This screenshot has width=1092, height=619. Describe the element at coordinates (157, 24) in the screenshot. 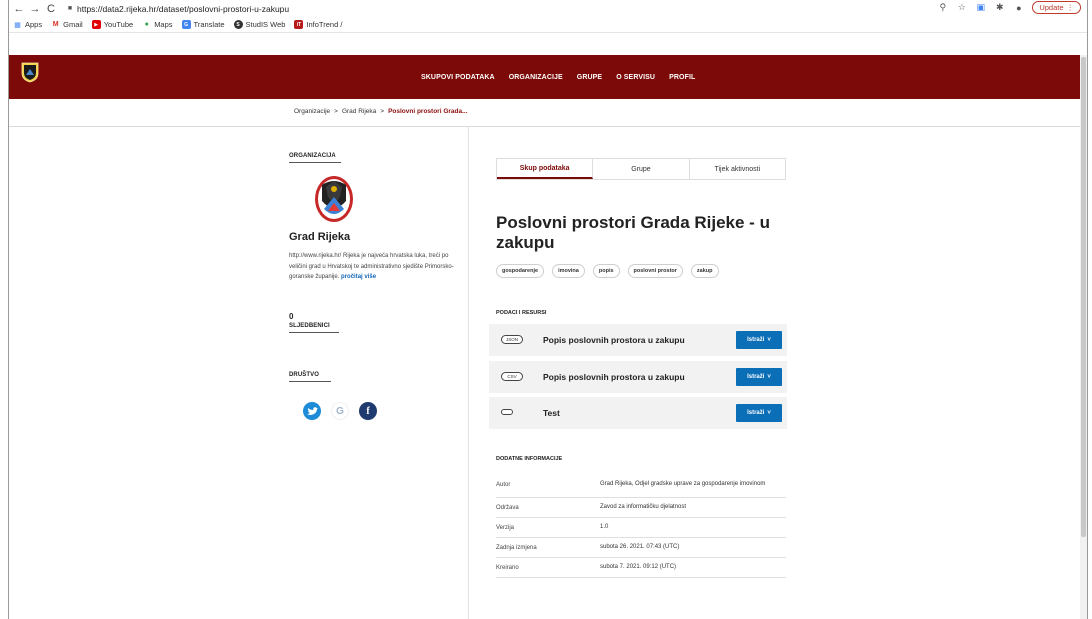

I see `bookmark-maps: ● Maps` at that location.